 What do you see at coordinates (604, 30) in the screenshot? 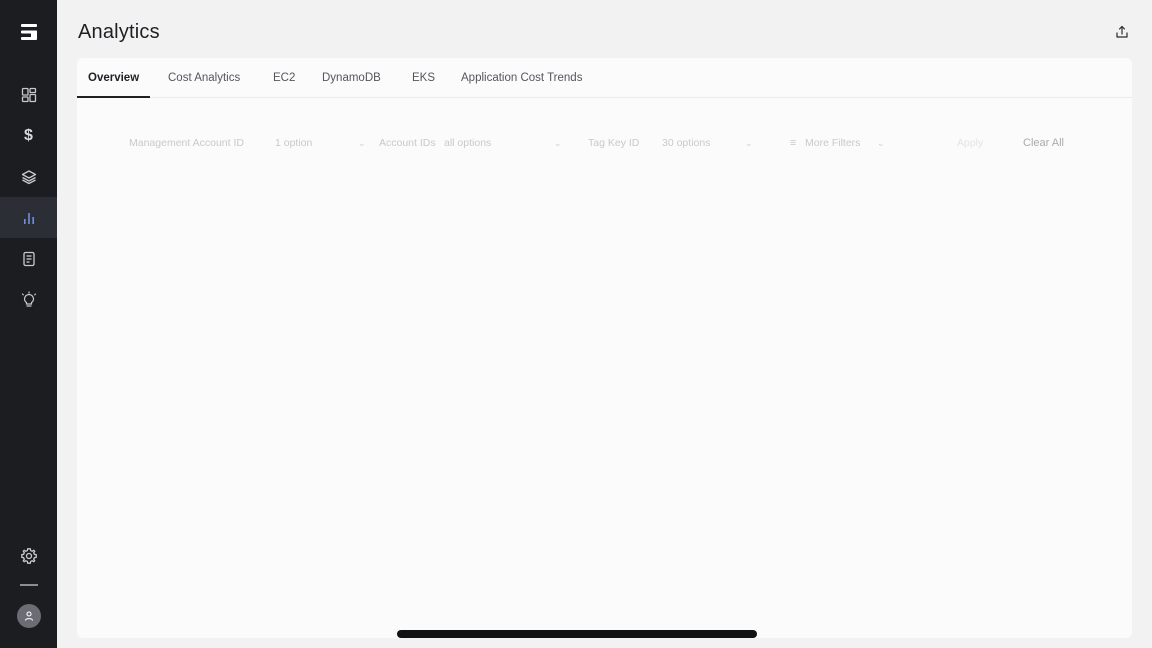
I see `page-header: Analytics` at bounding box center [604, 30].